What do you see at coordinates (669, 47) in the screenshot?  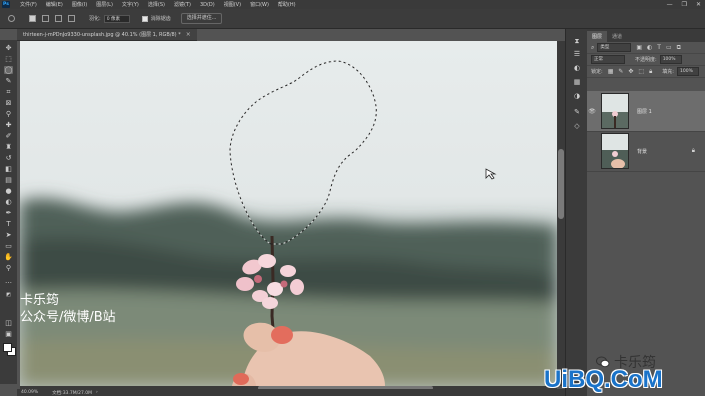 I see `shape-filter-icon: ▭` at bounding box center [669, 47].